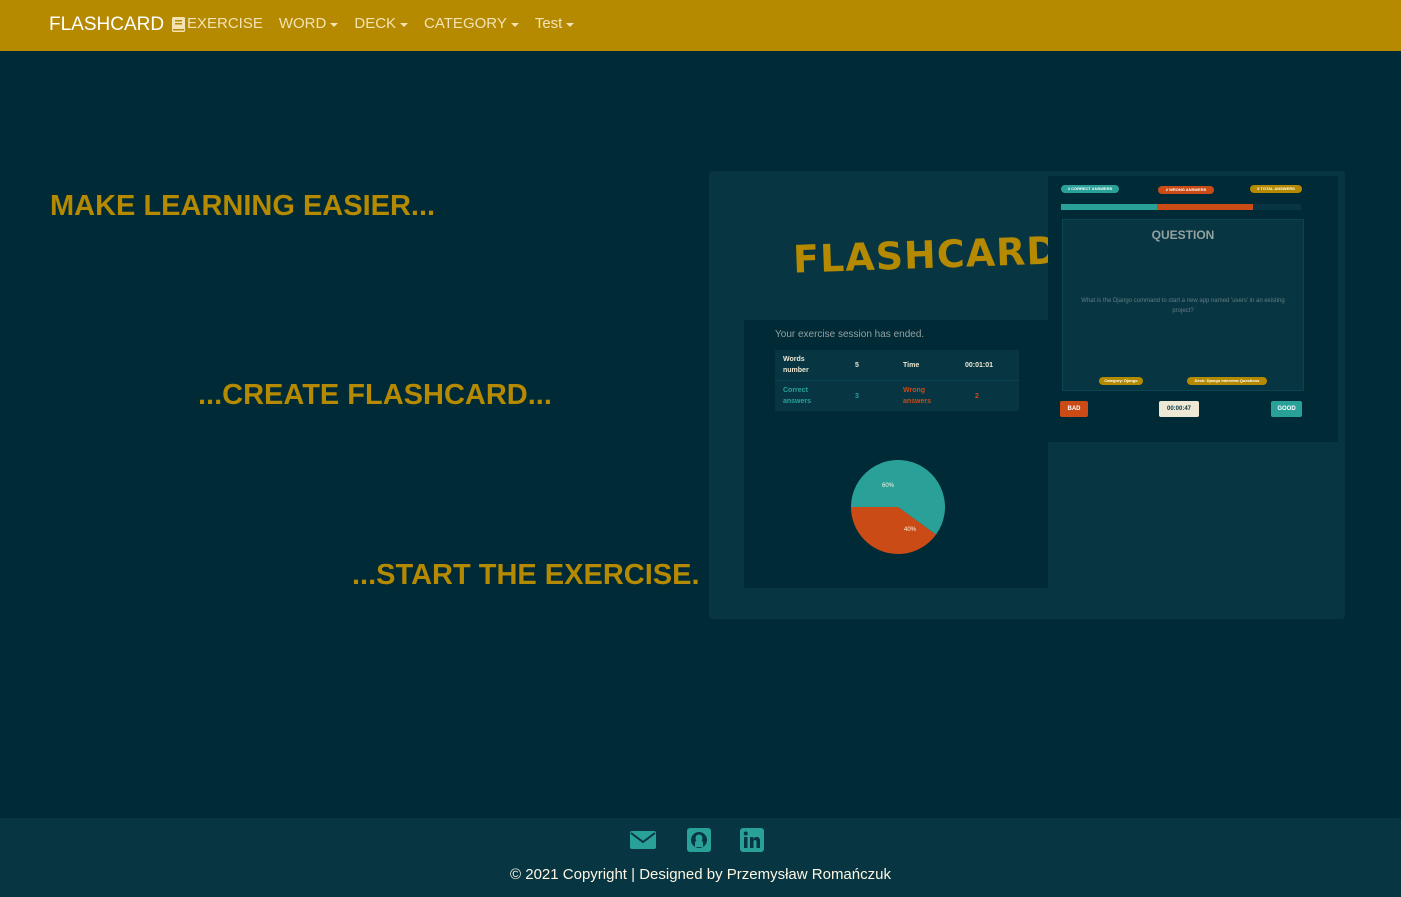  Describe the element at coordinates (106, 25) in the screenshot. I see `navbar-brand: FLASHCARD` at that location.